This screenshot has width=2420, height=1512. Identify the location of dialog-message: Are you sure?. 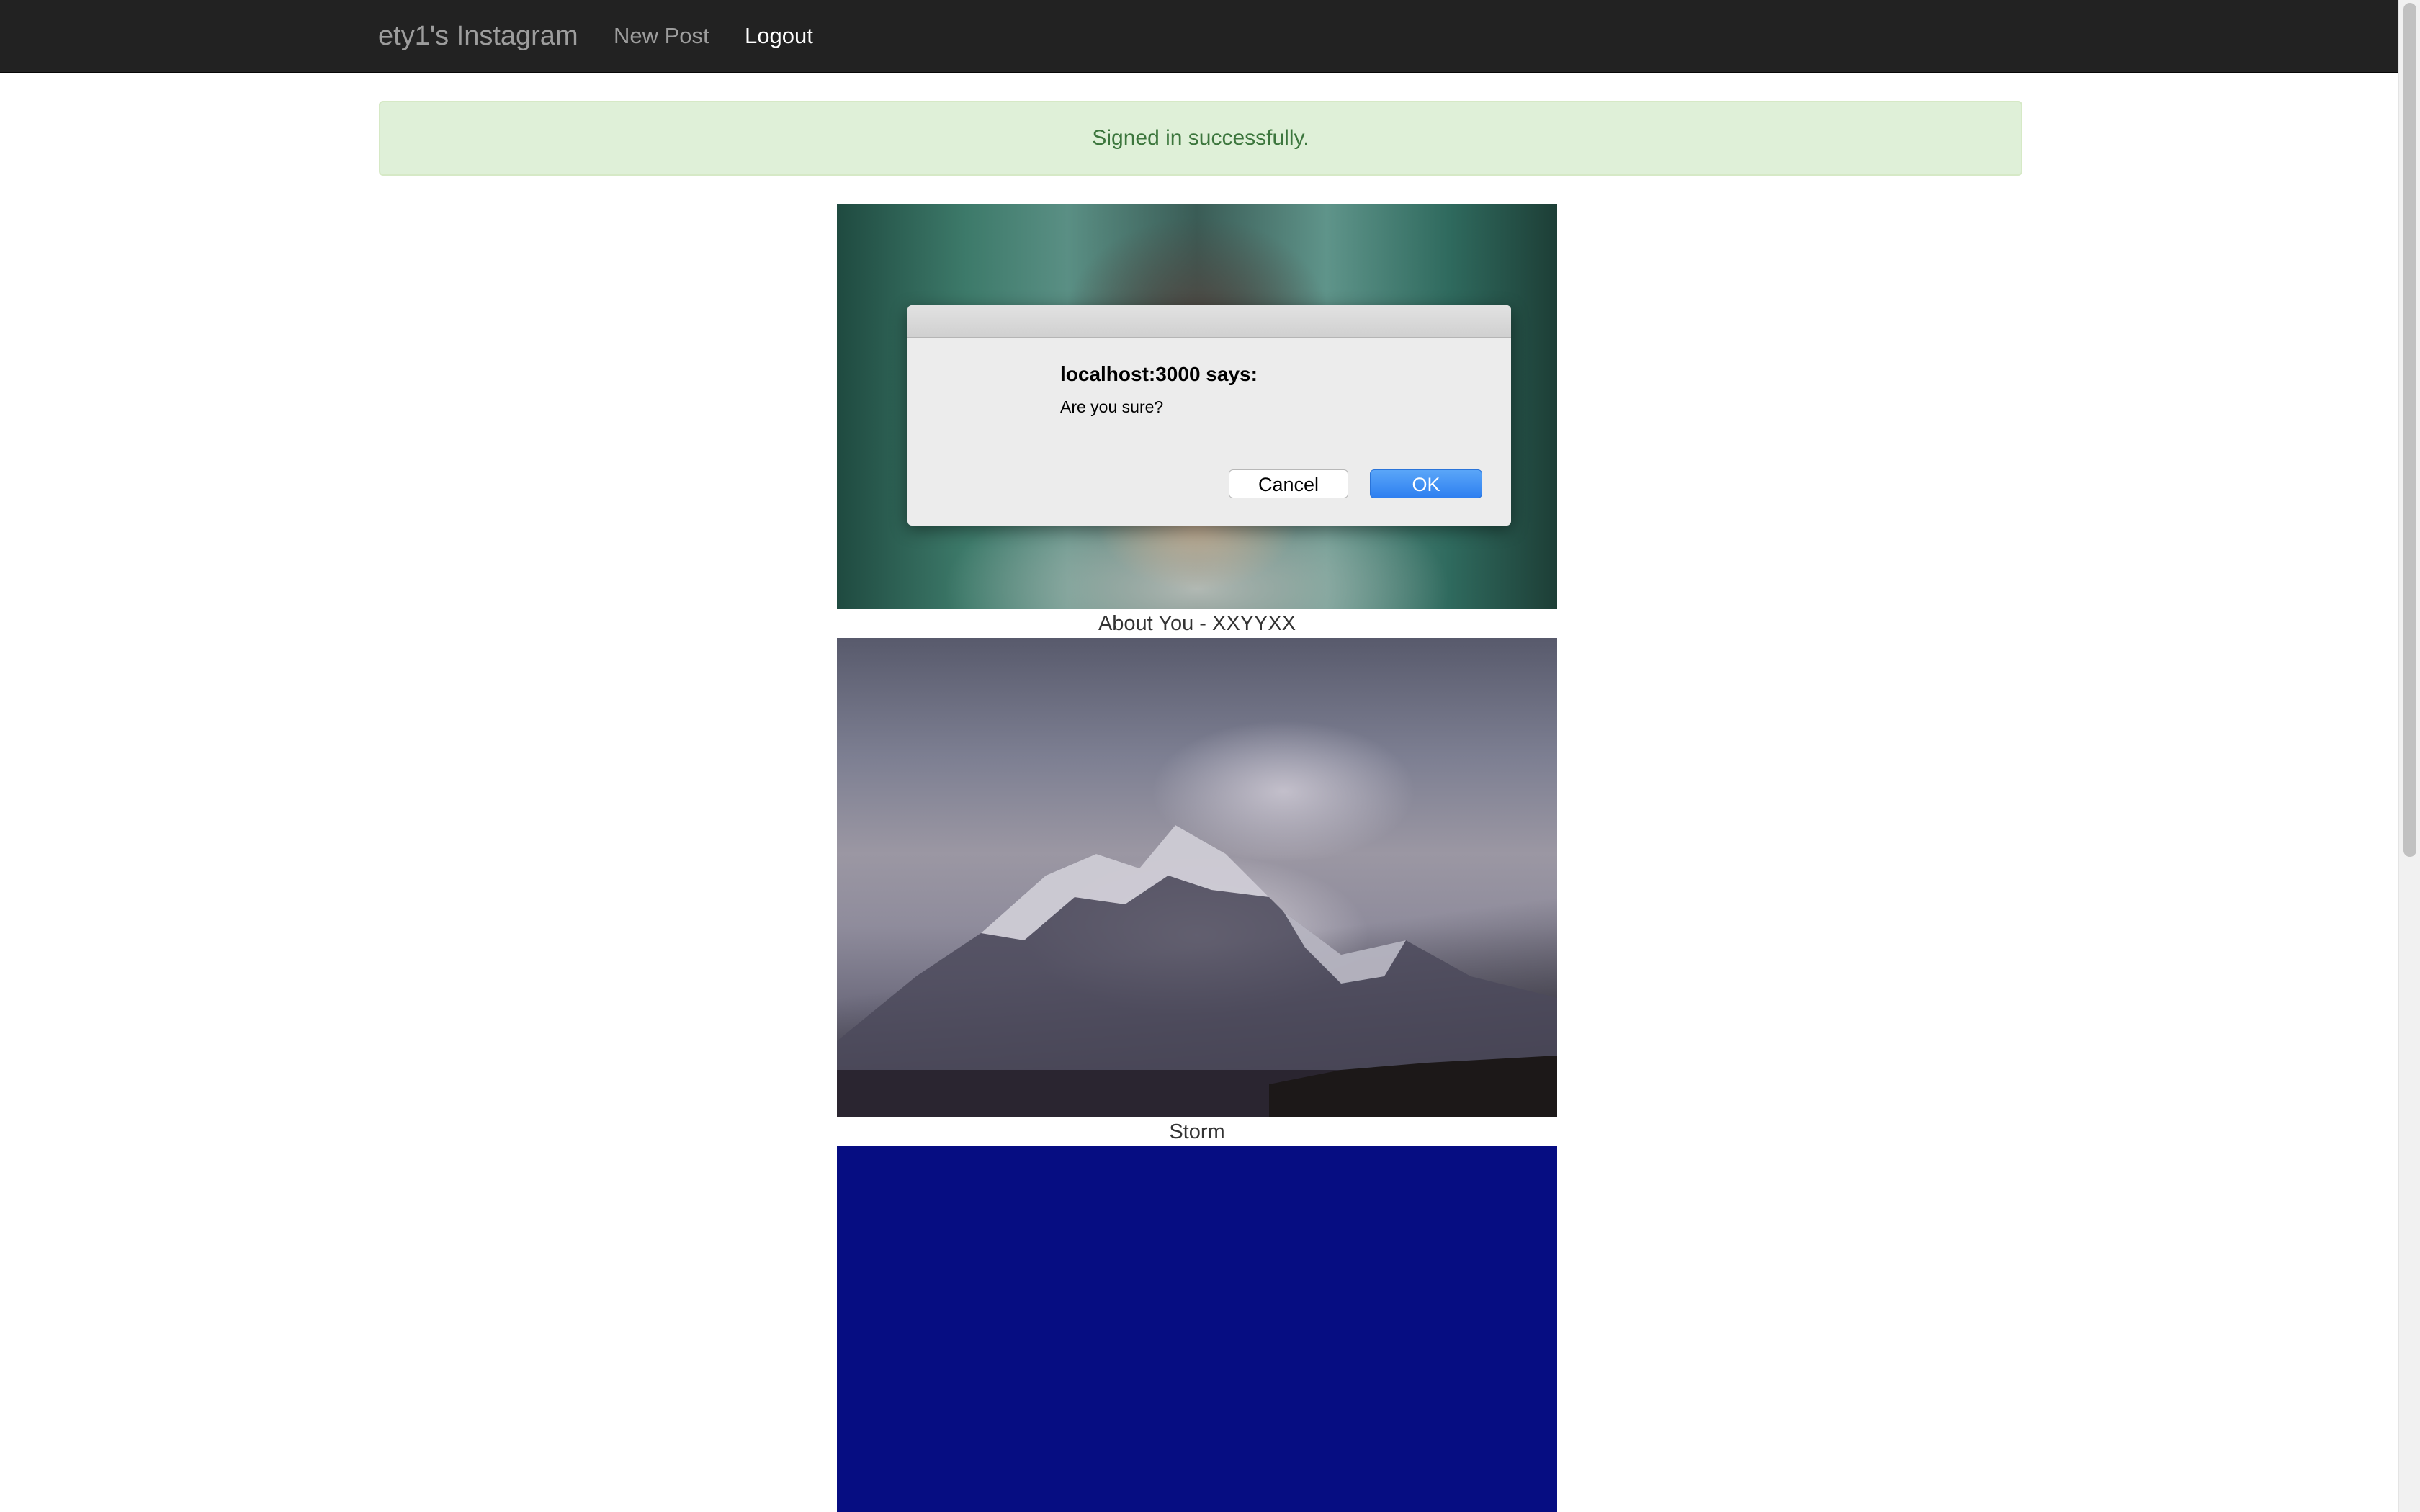
(1112, 406).